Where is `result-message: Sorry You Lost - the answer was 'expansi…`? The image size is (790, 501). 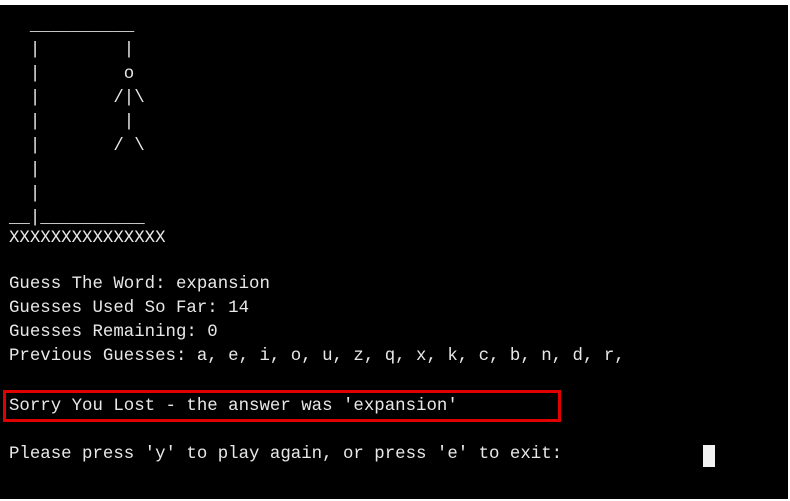 result-message: Sorry You Lost - the answer was 'expansi… is located at coordinates (233, 406).